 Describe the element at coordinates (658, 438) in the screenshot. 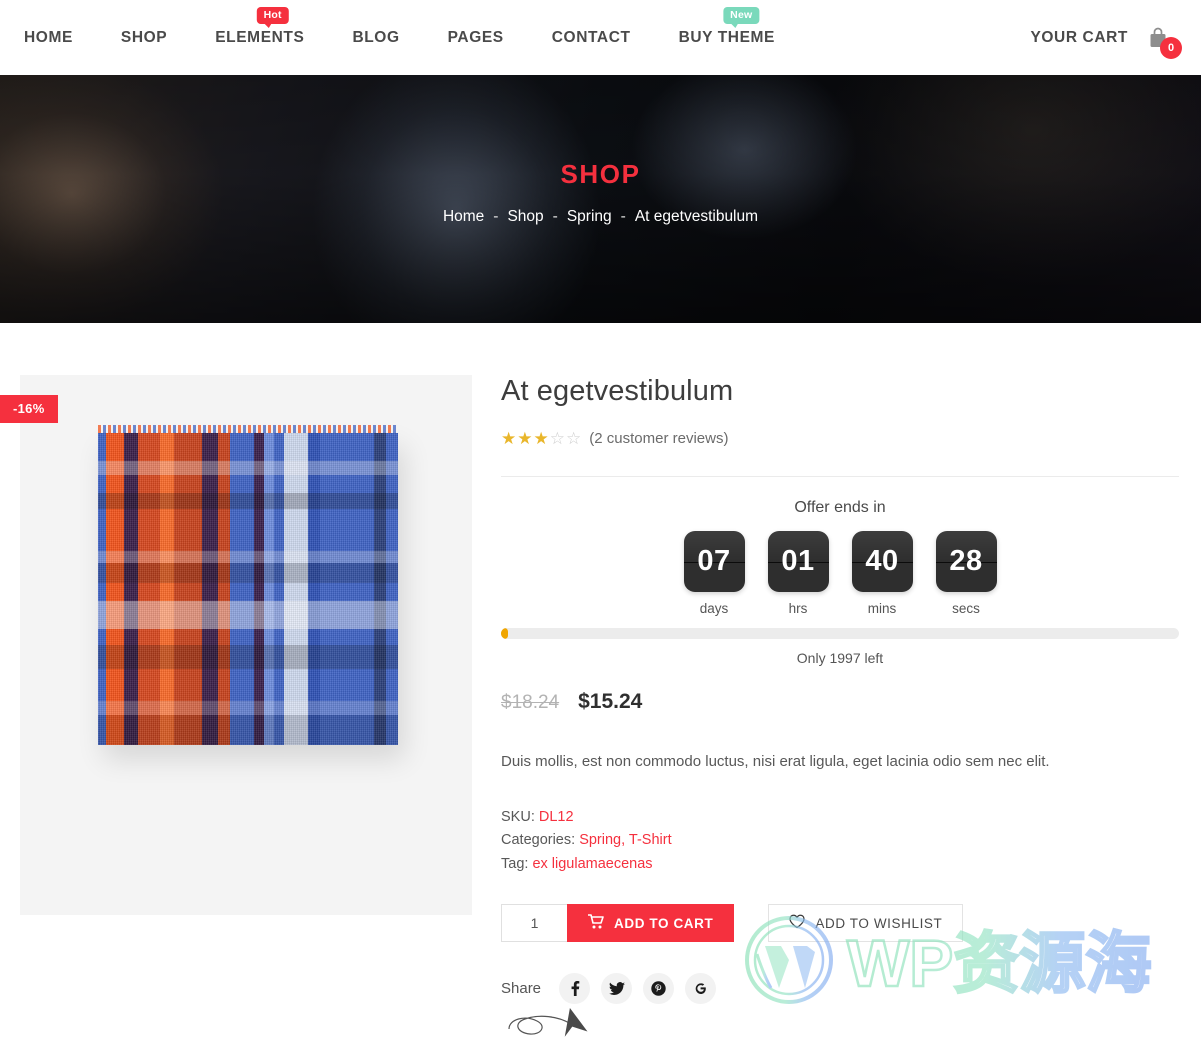

I see `customer-reviews-link: (2 customer reviews)` at that location.